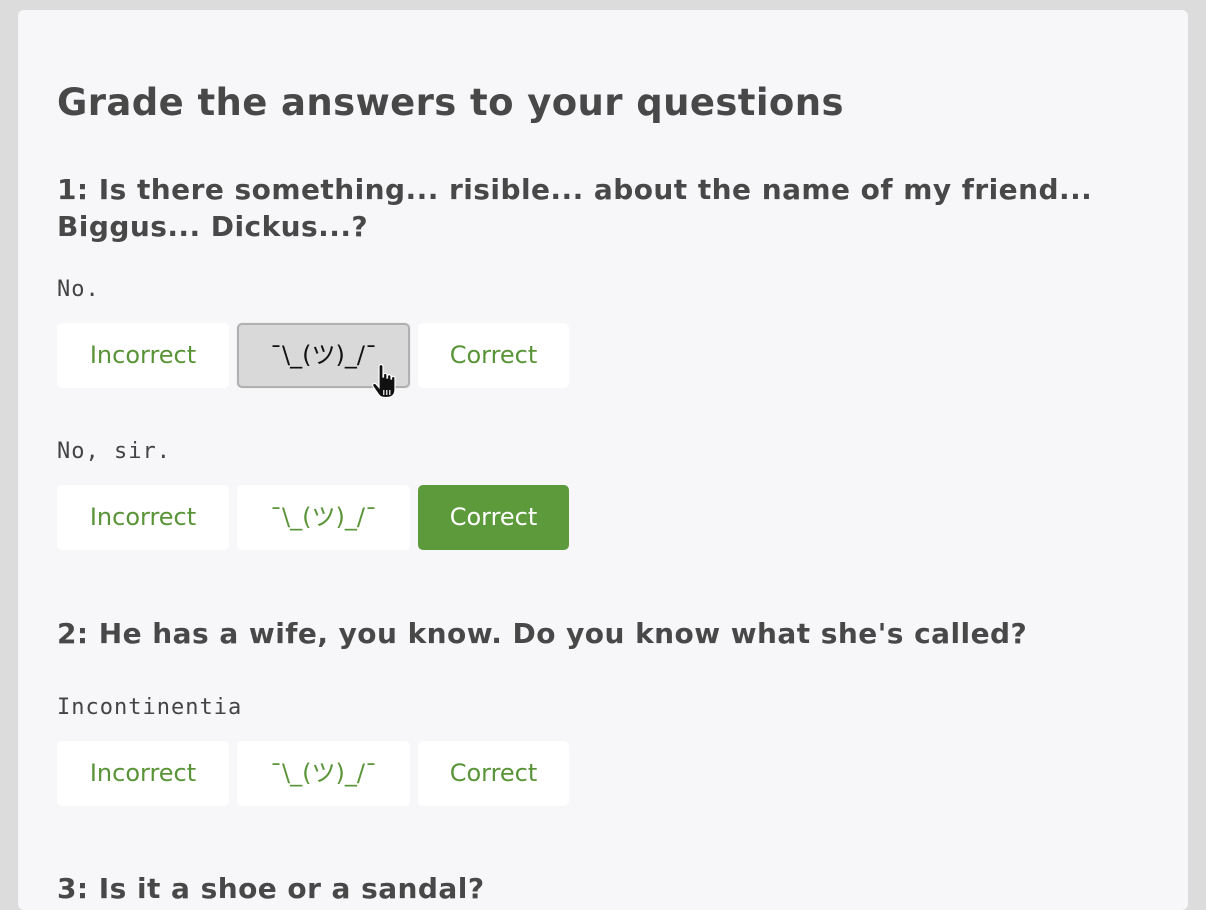 The image size is (1206, 910). Describe the element at coordinates (450, 102) in the screenshot. I see `page-title: Grade the answers to your questions` at that location.